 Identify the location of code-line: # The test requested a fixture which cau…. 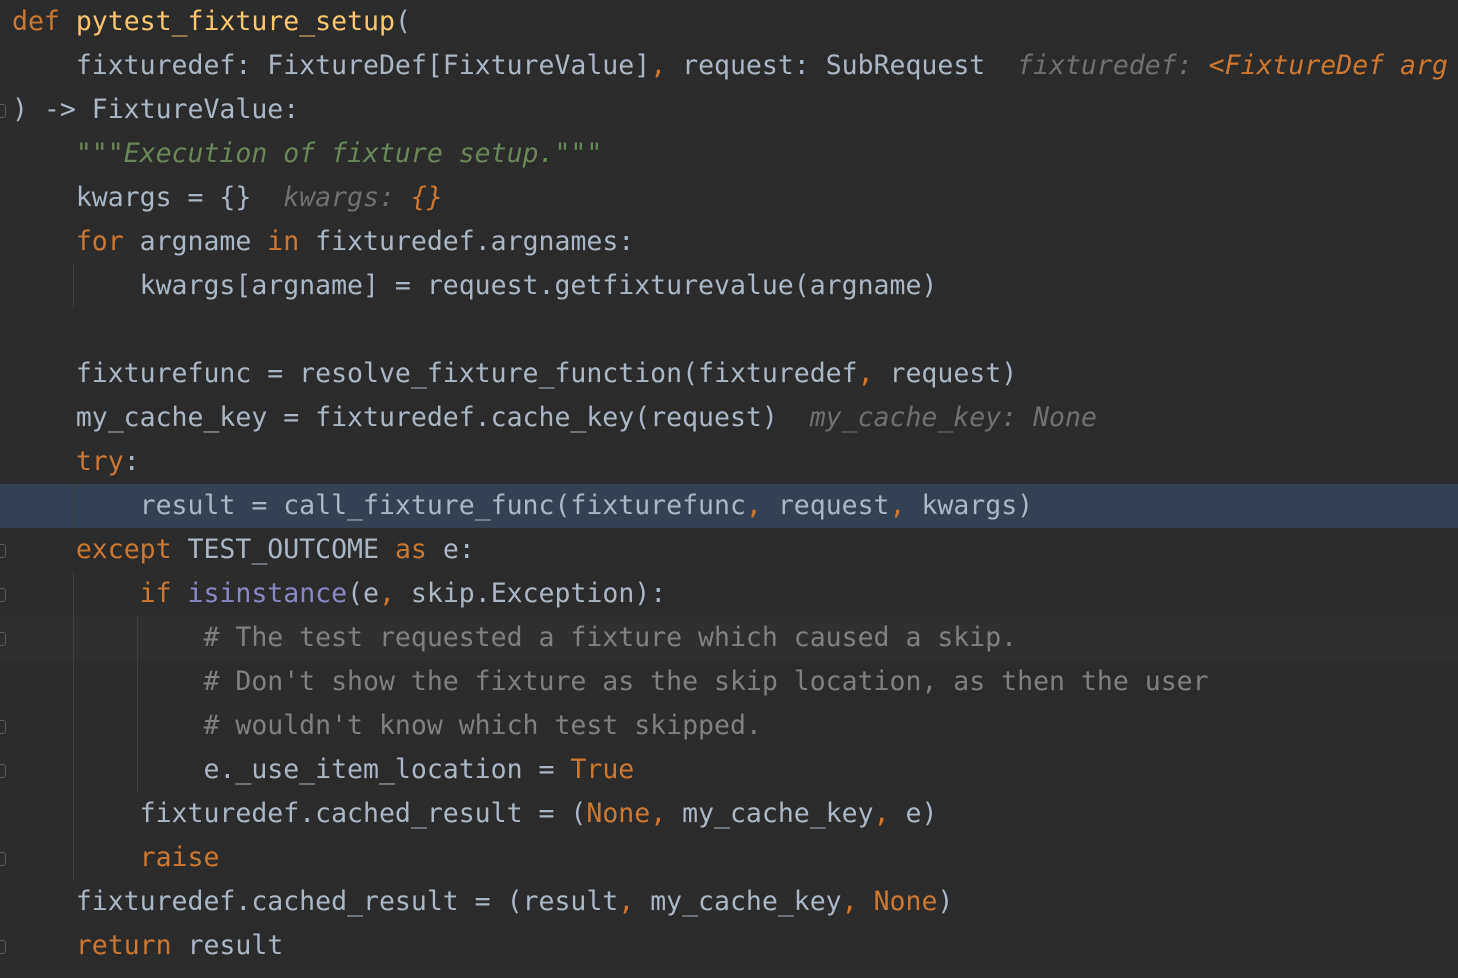
(729, 638).